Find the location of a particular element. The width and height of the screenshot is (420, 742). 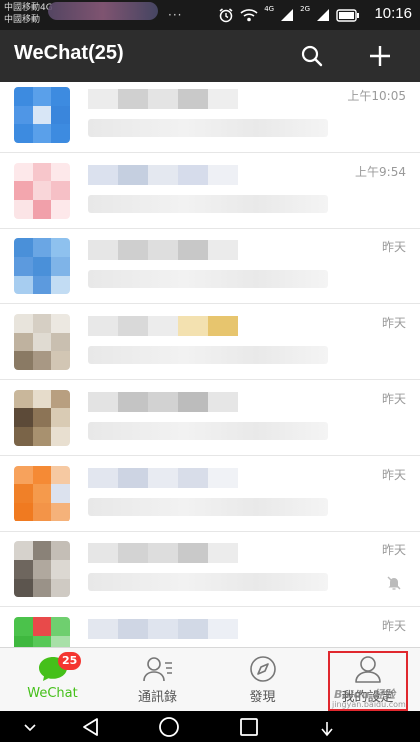

tab-label-discover: 發現 is located at coordinates (262, 697).